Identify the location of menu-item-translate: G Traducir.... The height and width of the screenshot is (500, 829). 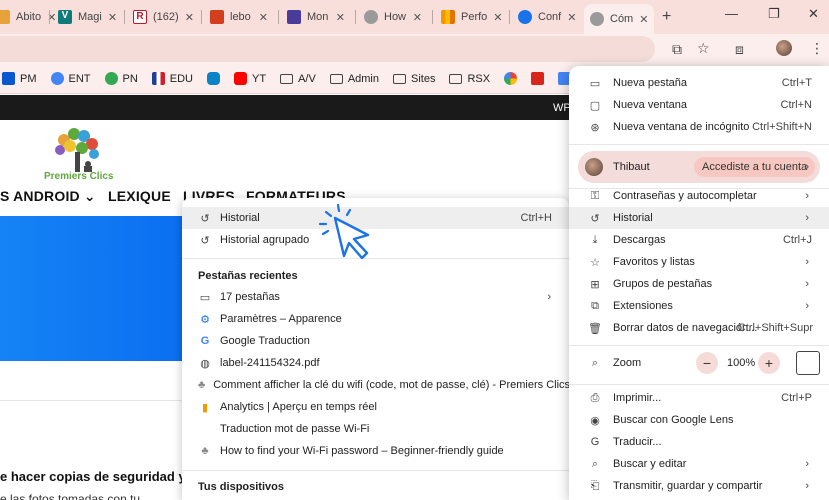
(699, 442).